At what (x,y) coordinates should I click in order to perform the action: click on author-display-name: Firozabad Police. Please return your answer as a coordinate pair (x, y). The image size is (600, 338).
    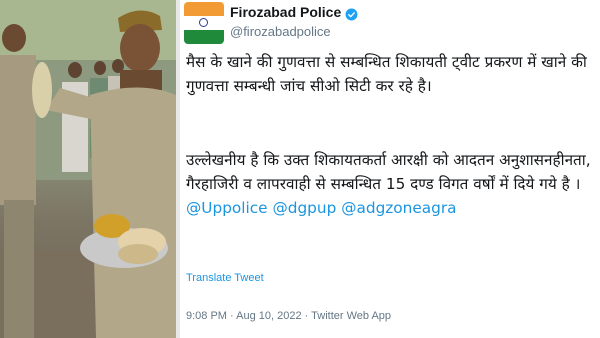
    Looking at the image, I should click on (285, 12).